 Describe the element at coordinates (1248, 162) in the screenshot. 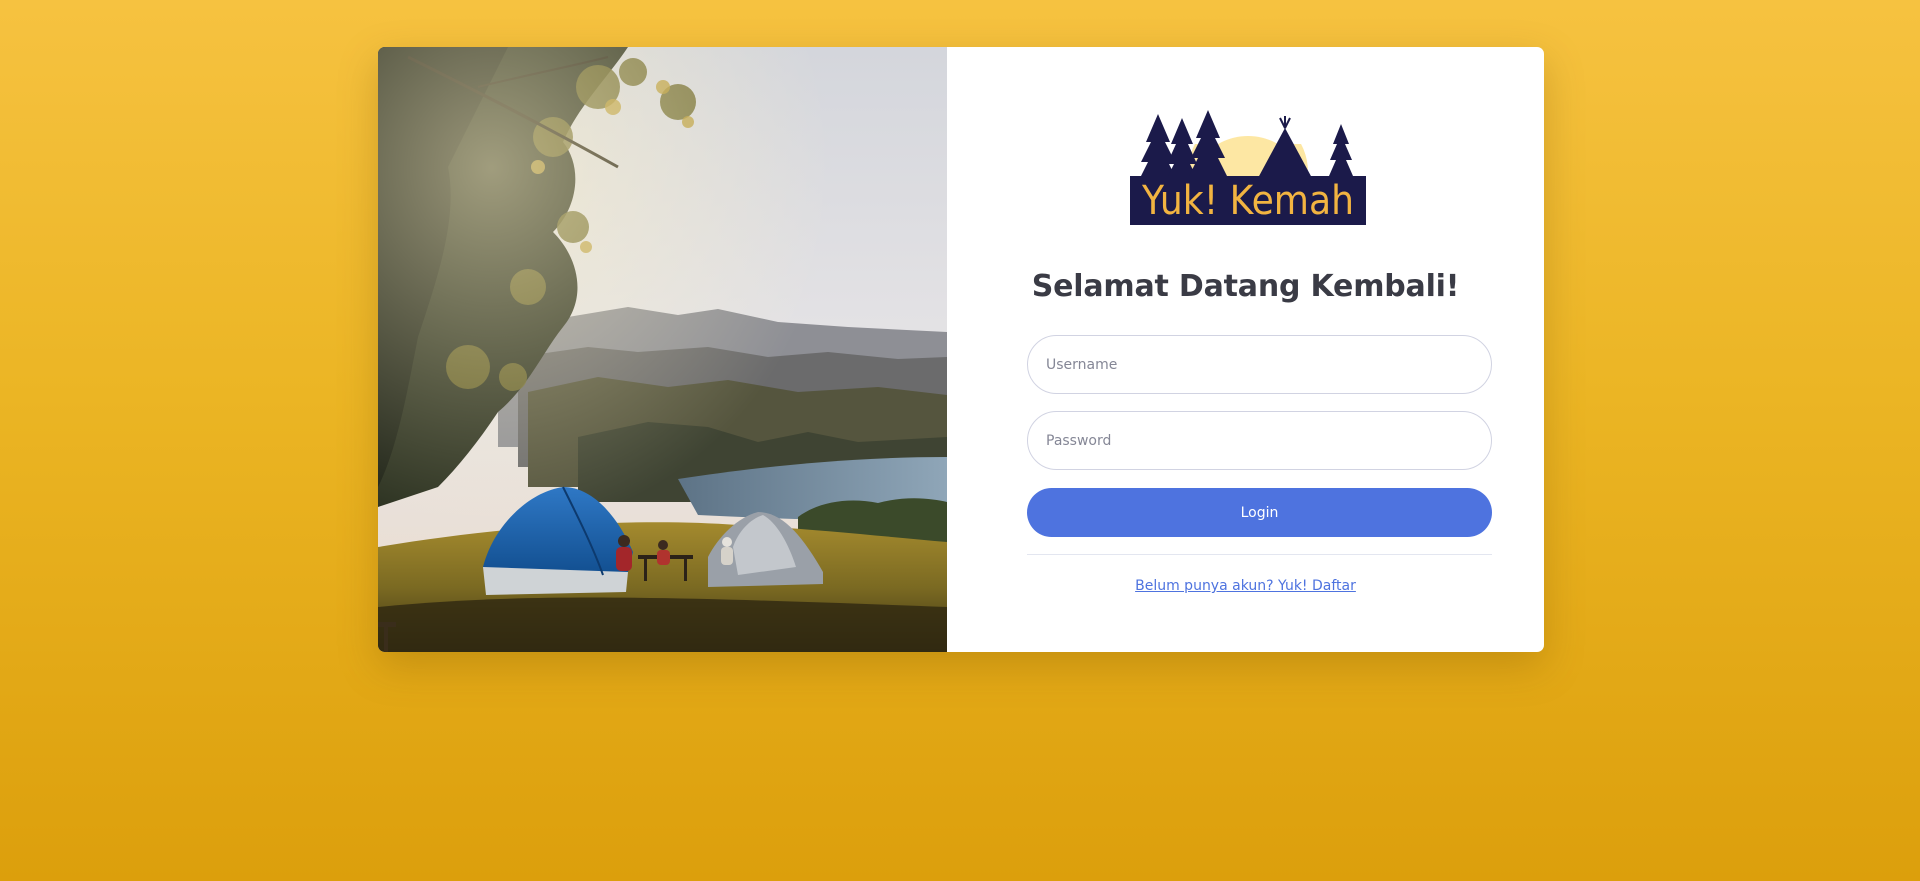

I see `yuk-kemah-logo: Yuk! Kemah` at that location.